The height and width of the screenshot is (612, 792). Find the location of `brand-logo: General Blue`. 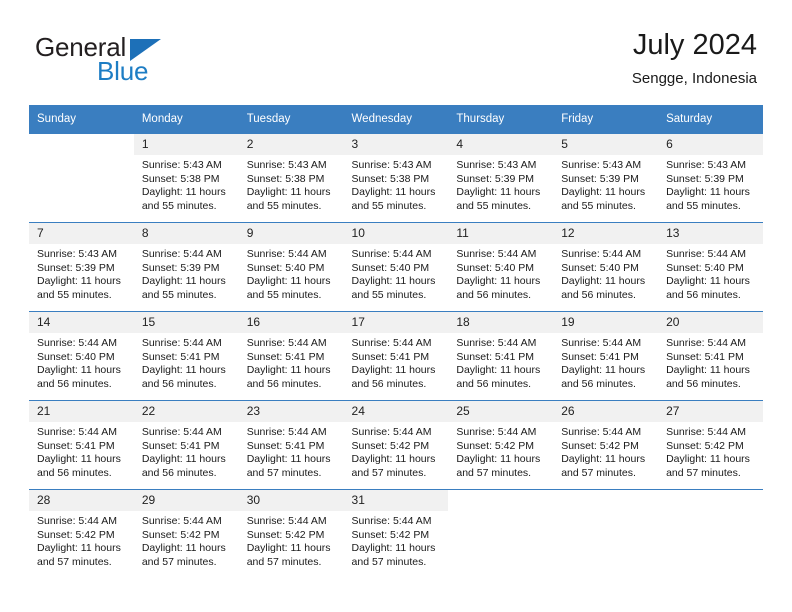

brand-logo: General Blue is located at coordinates (155, 62).